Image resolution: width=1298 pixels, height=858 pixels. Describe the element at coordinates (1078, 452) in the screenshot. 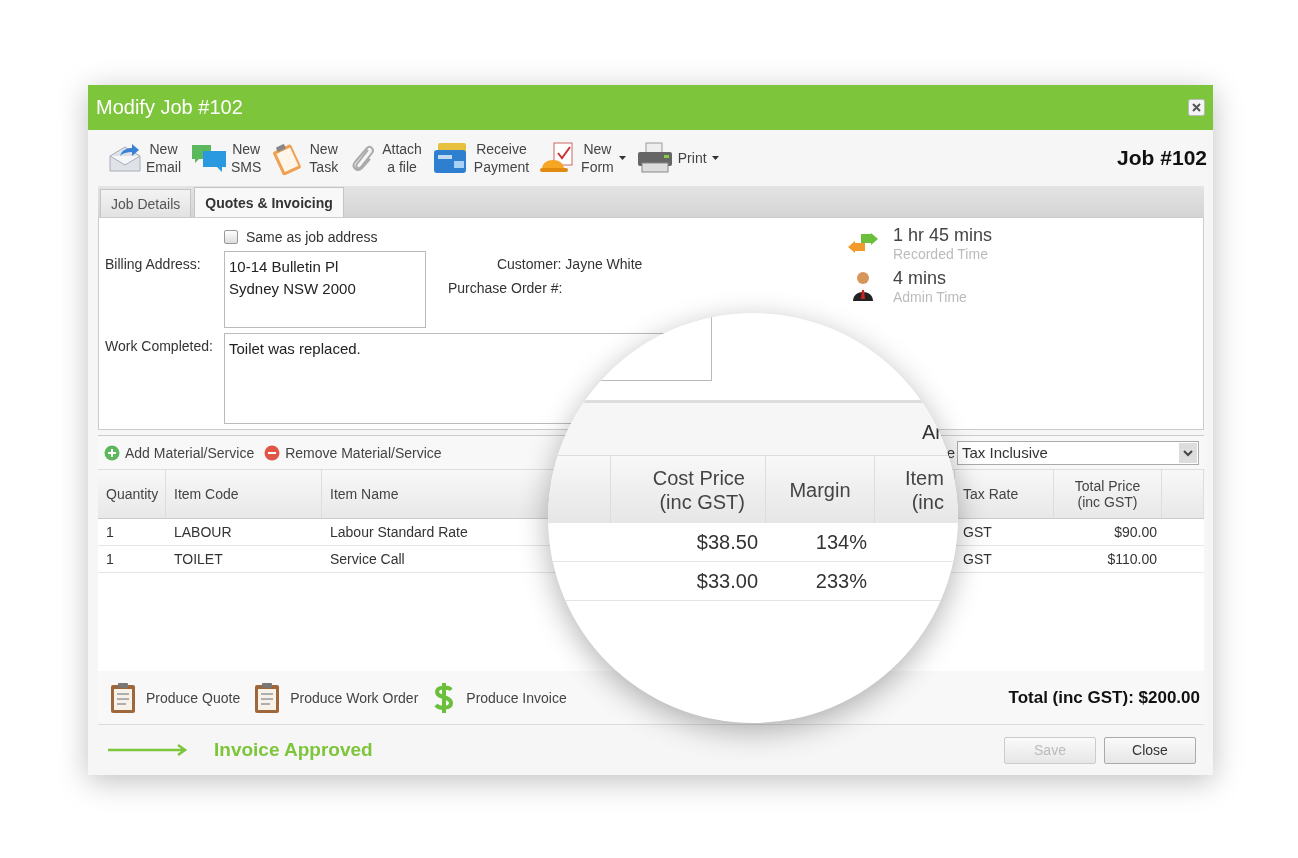

I see `tax-mode-dropdown: Tax Inclusive` at that location.